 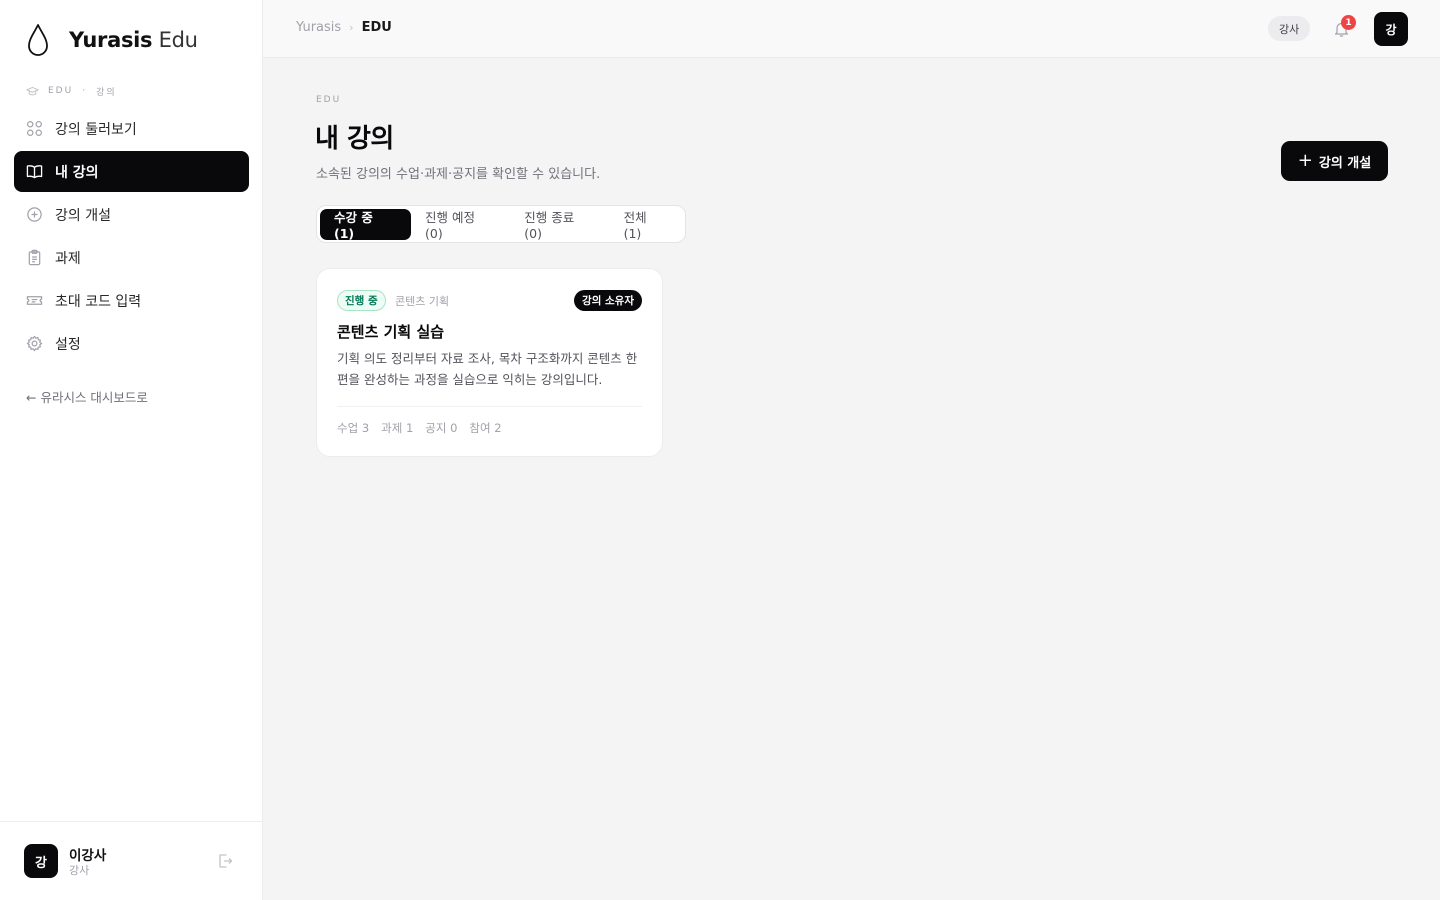 I want to click on course-stats: 수업 3 과제 1 공지 0 참여 2, so click(x=425, y=428).